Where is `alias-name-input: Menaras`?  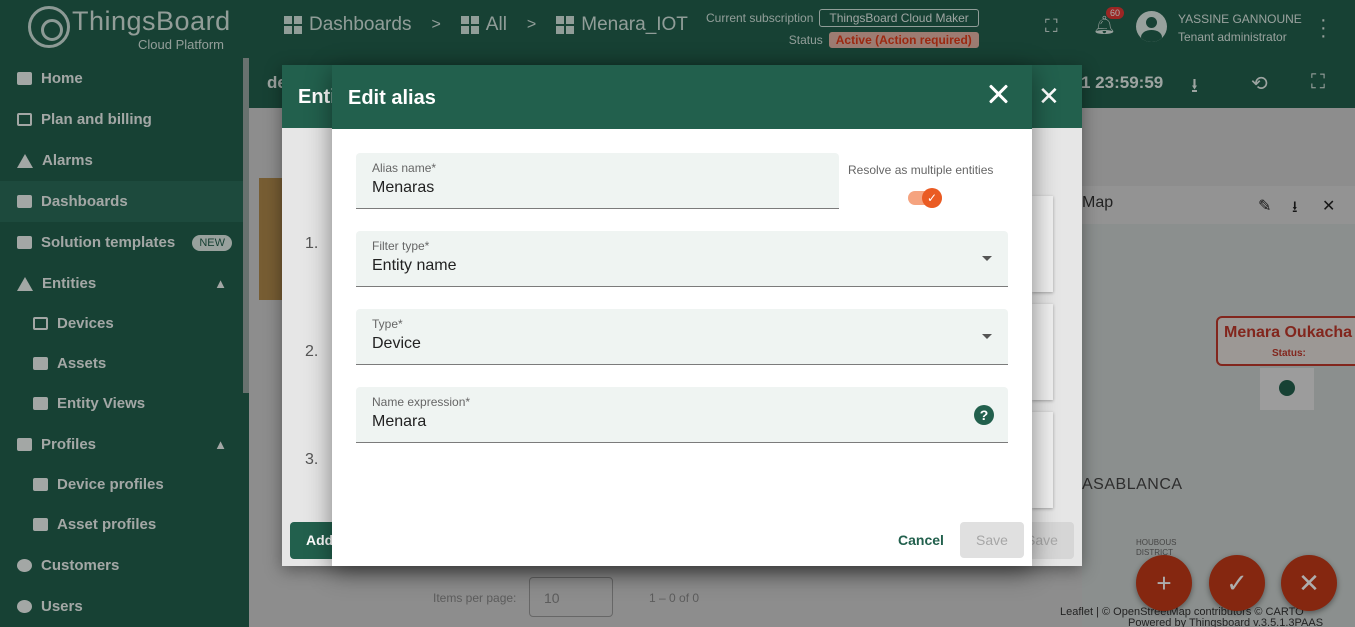 alias-name-input: Menaras is located at coordinates (403, 188).